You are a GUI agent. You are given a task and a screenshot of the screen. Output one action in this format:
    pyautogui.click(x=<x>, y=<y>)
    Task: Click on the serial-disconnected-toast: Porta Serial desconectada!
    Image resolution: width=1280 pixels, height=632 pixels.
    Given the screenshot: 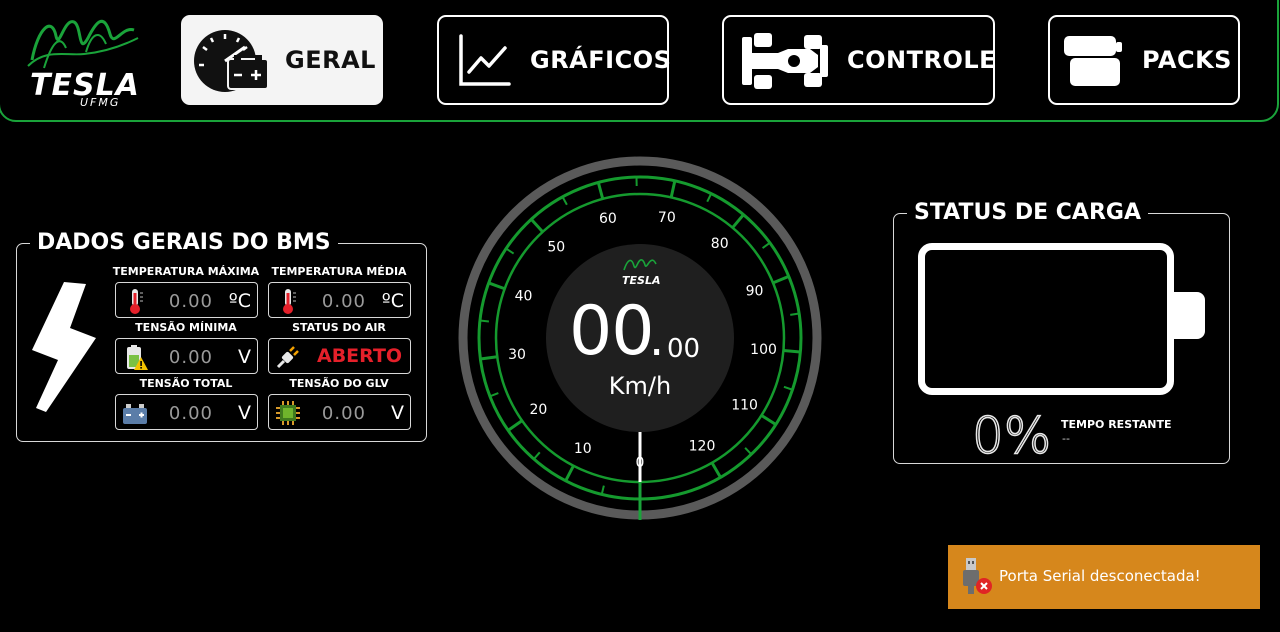 What is the action you would take?
    pyautogui.click(x=1104, y=577)
    